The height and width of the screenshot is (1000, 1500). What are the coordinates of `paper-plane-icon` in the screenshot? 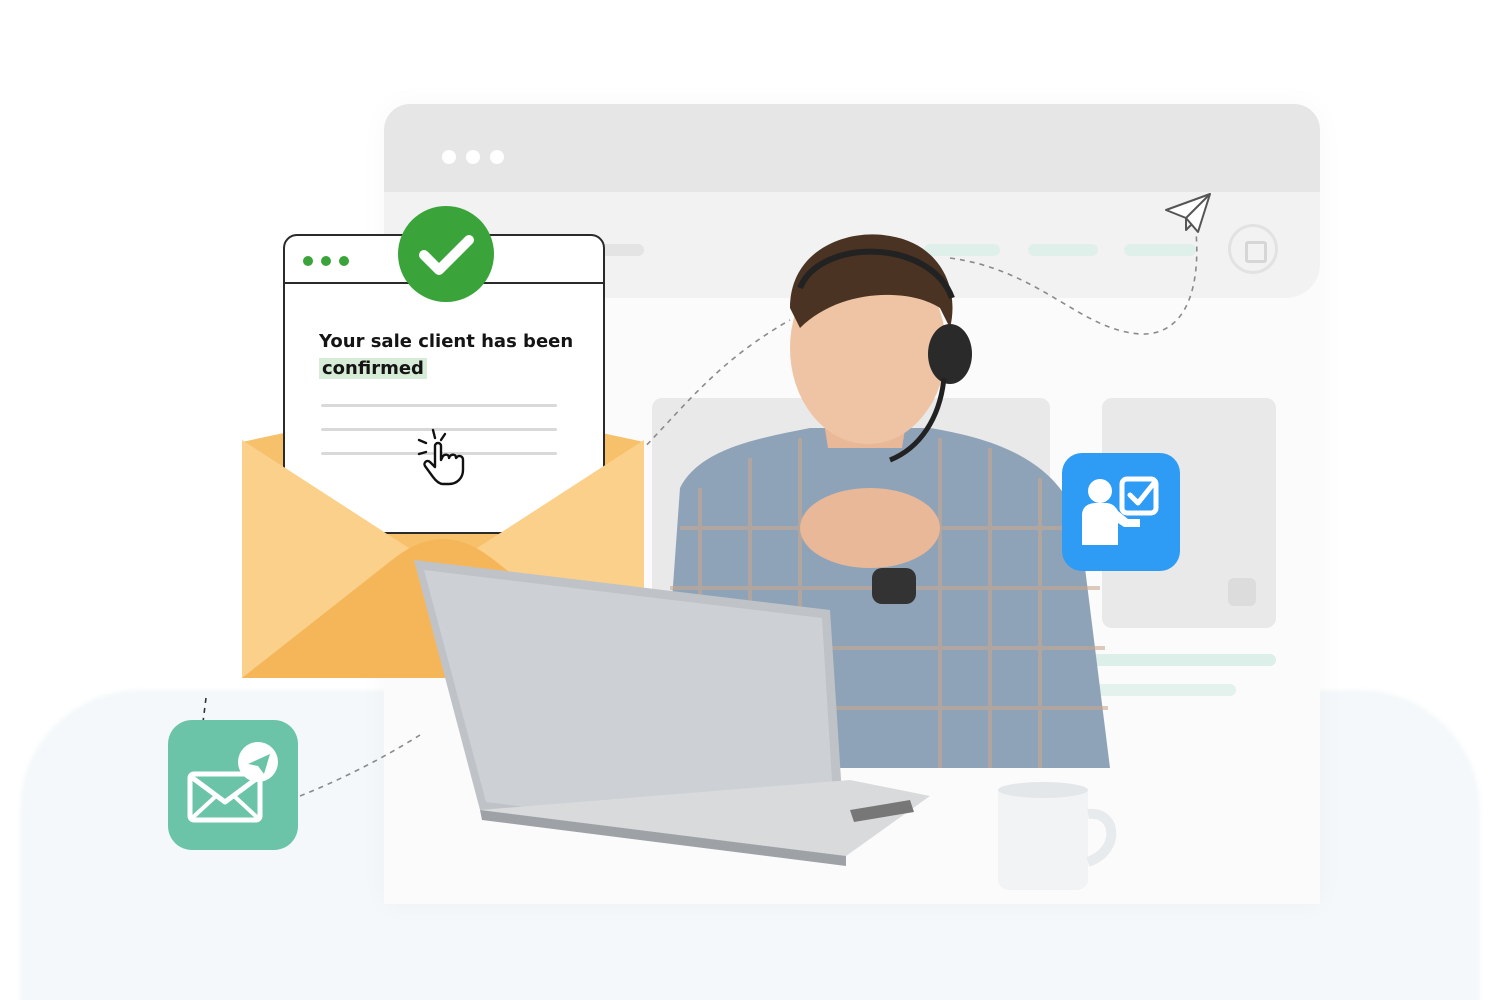 It's located at (1188, 213).